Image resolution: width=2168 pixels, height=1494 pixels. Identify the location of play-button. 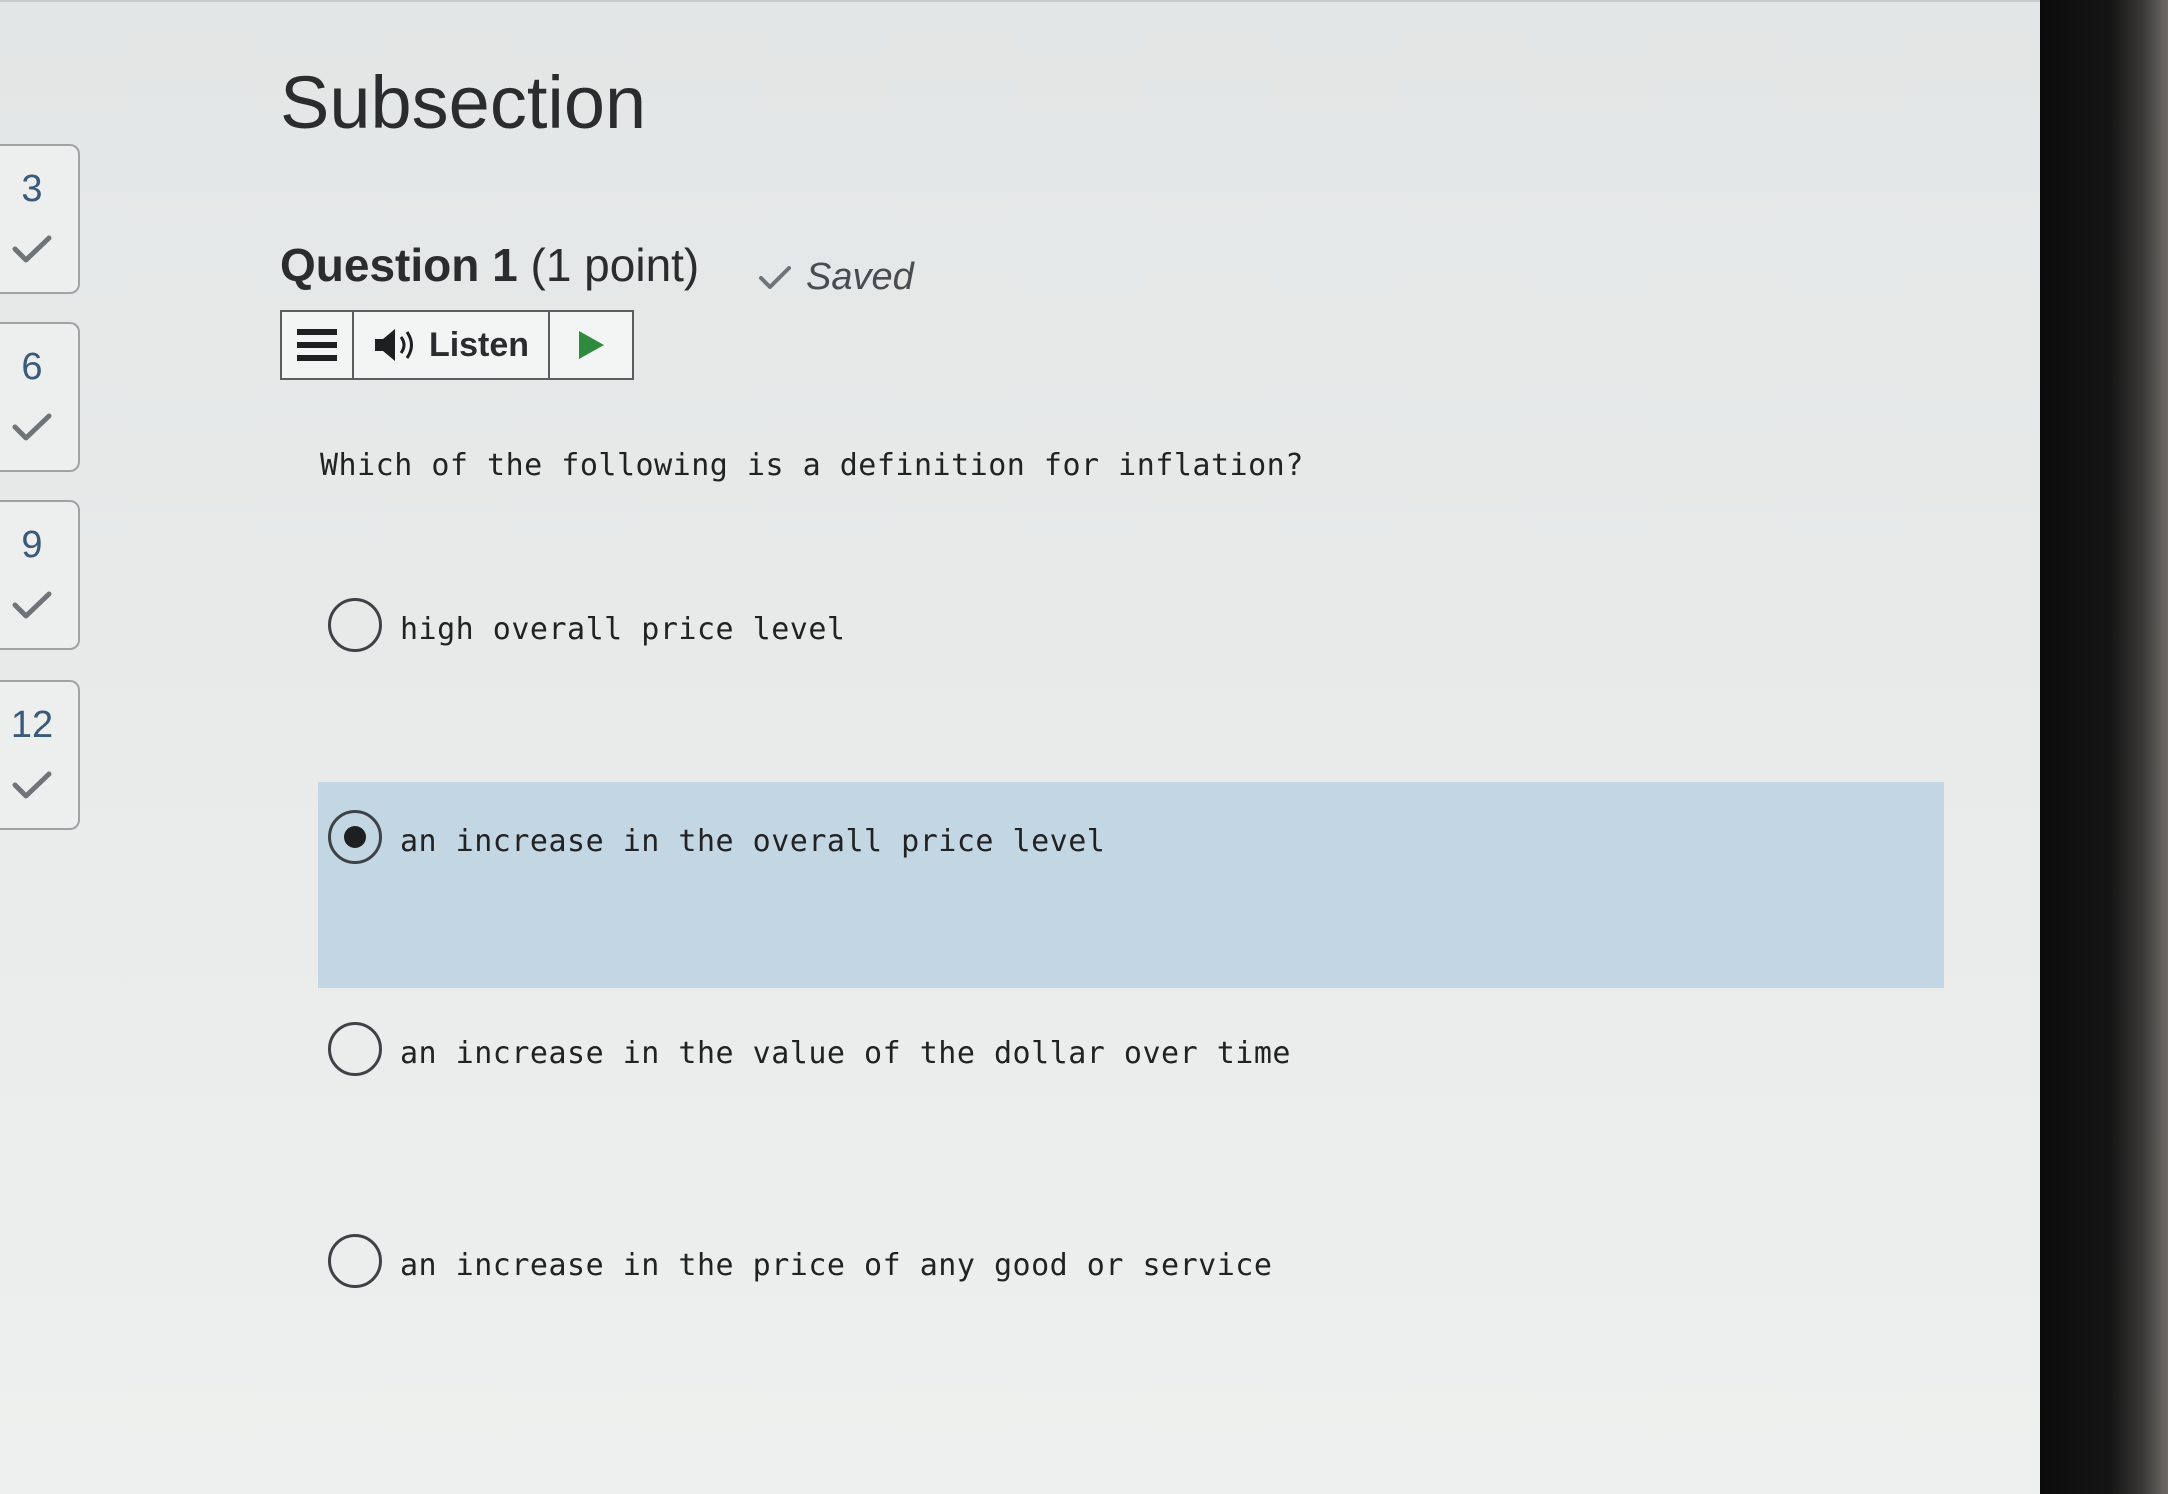
(591, 345).